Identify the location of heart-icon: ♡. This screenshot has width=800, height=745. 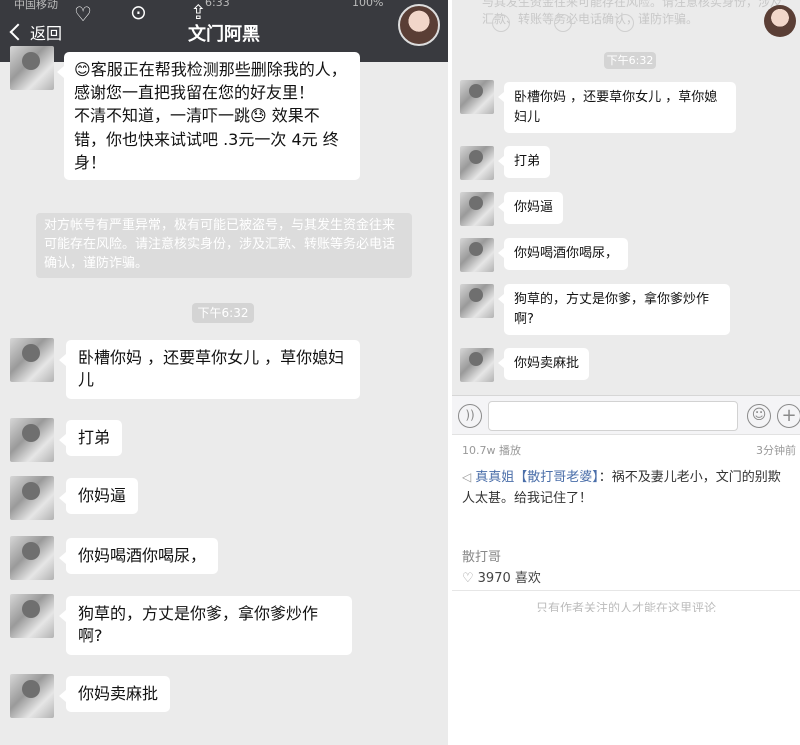
(468, 578).